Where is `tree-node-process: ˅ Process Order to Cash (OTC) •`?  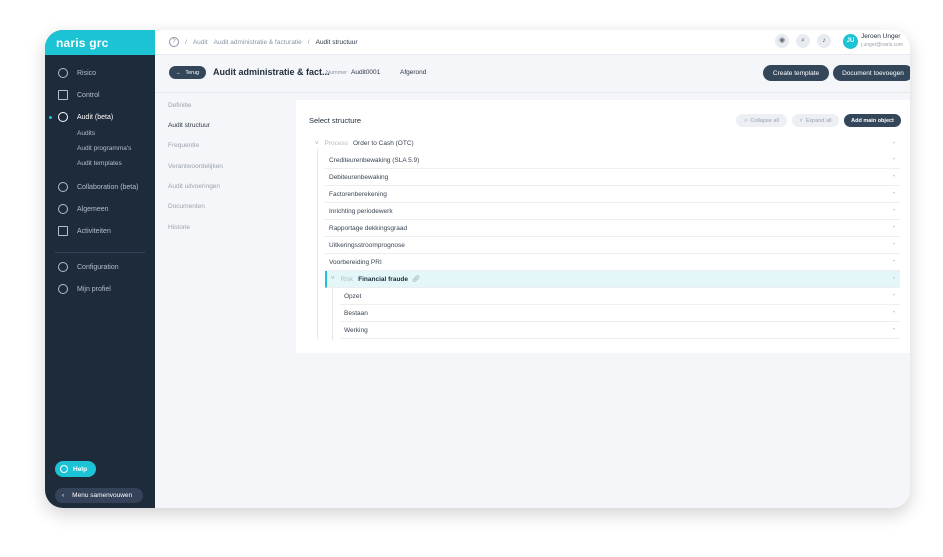 tree-node-process: ˅ Process Order to Cash (OTC) • is located at coordinates (605, 143).